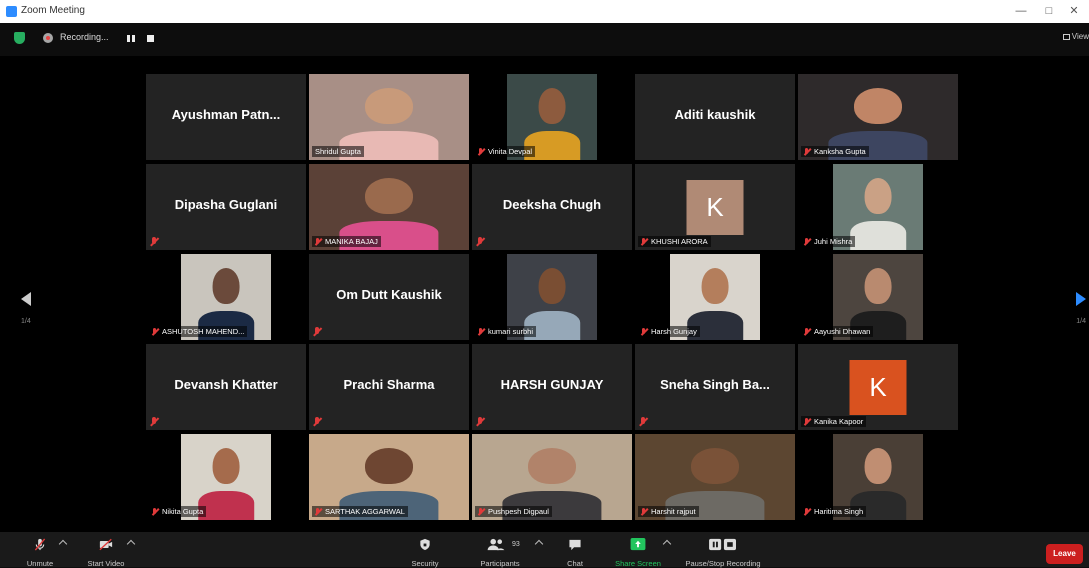 The height and width of the screenshot is (568, 1089). I want to click on participant-avatar: K, so click(715, 207).